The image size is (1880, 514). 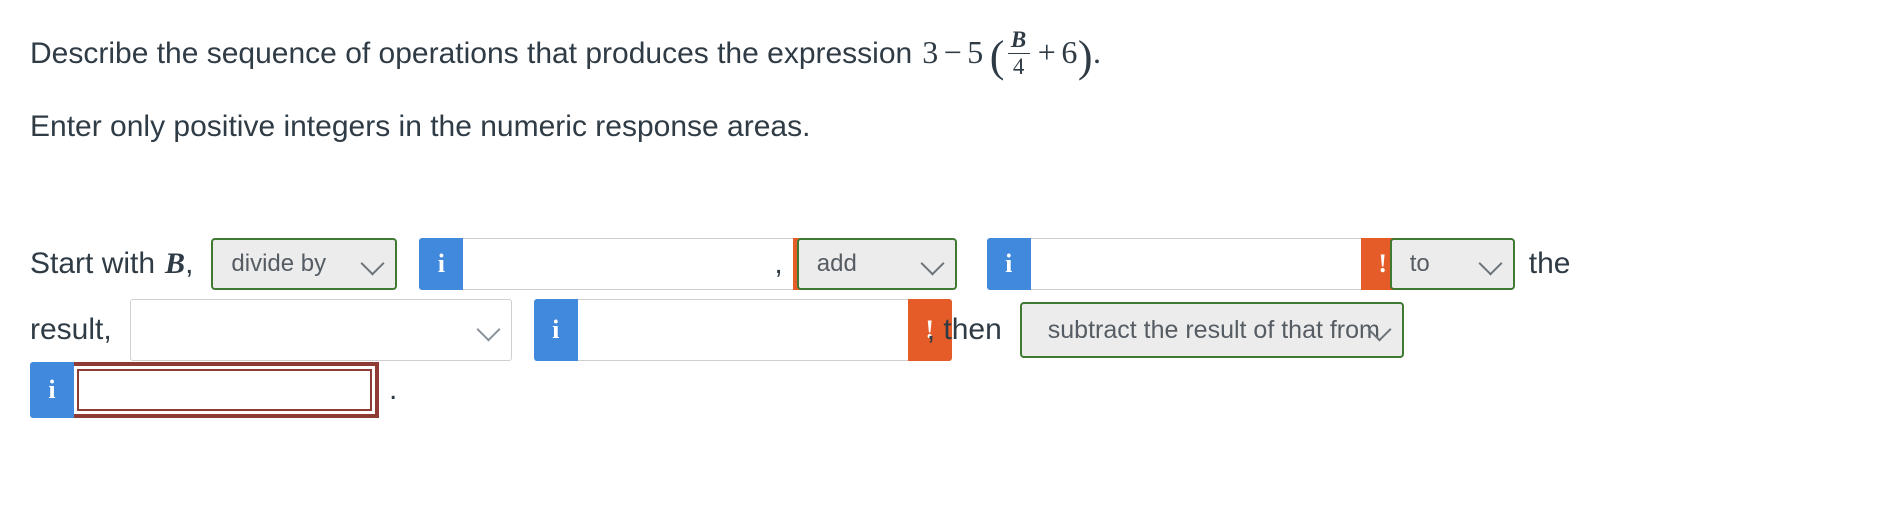 I want to click on expression-period: ., so click(x=1097, y=52).